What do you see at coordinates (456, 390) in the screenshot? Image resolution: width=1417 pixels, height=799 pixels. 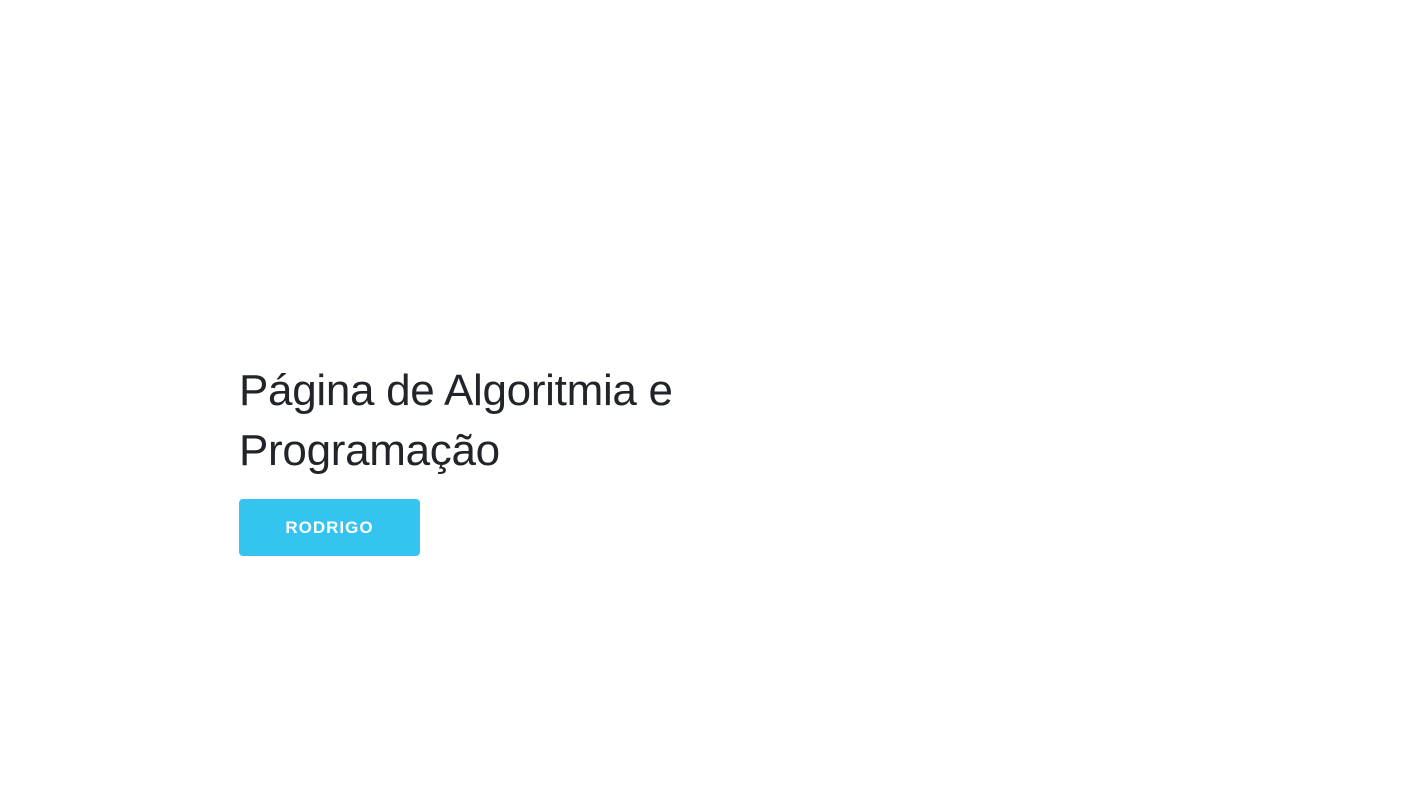 I see `page-title-line-1: Página de Algoritmia e` at bounding box center [456, 390].